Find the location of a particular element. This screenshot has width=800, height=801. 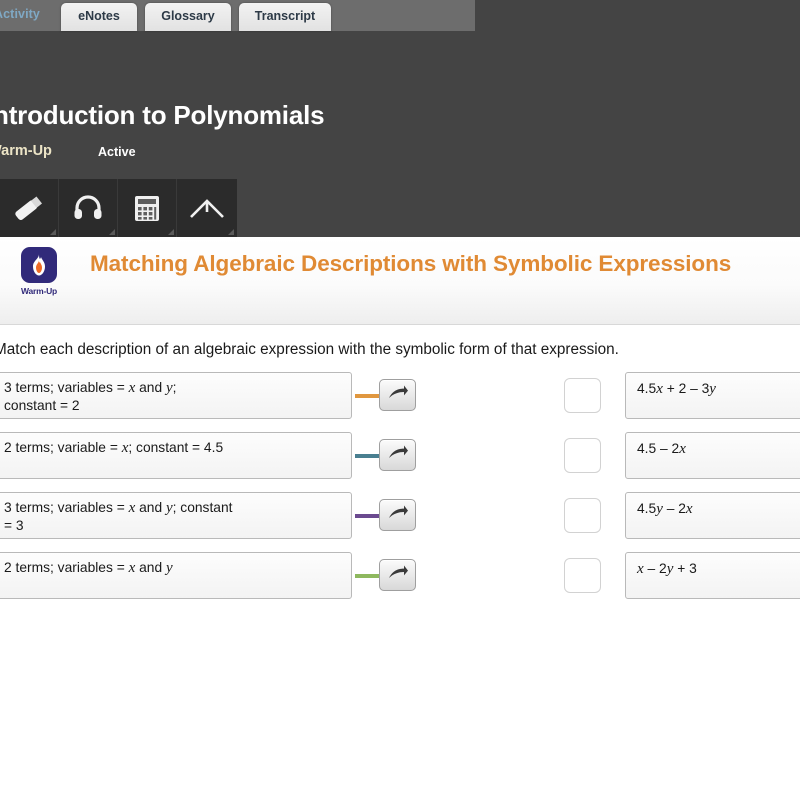

expression-box: x – 2y + 3 is located at coordinates (712, 575).